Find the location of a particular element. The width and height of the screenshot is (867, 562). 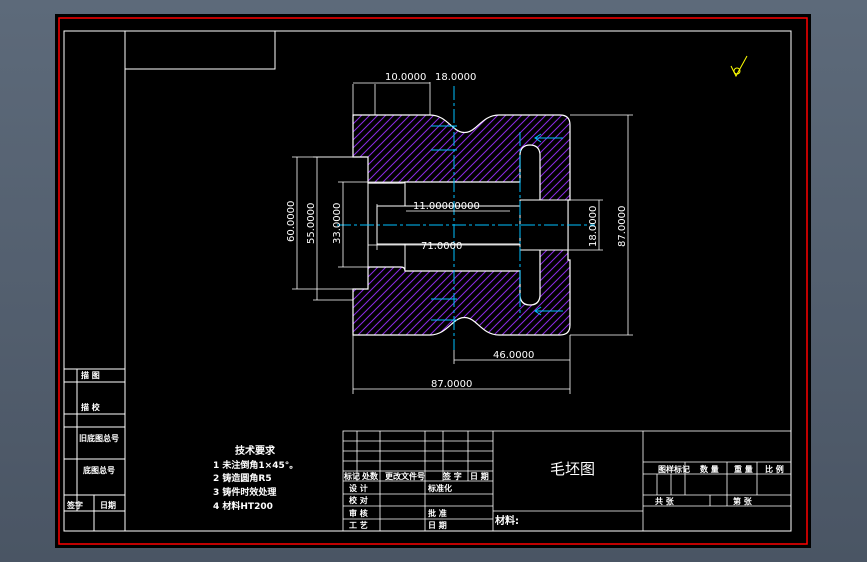

left-col-label-sign: 签字 is located at coordinates (74, 505).